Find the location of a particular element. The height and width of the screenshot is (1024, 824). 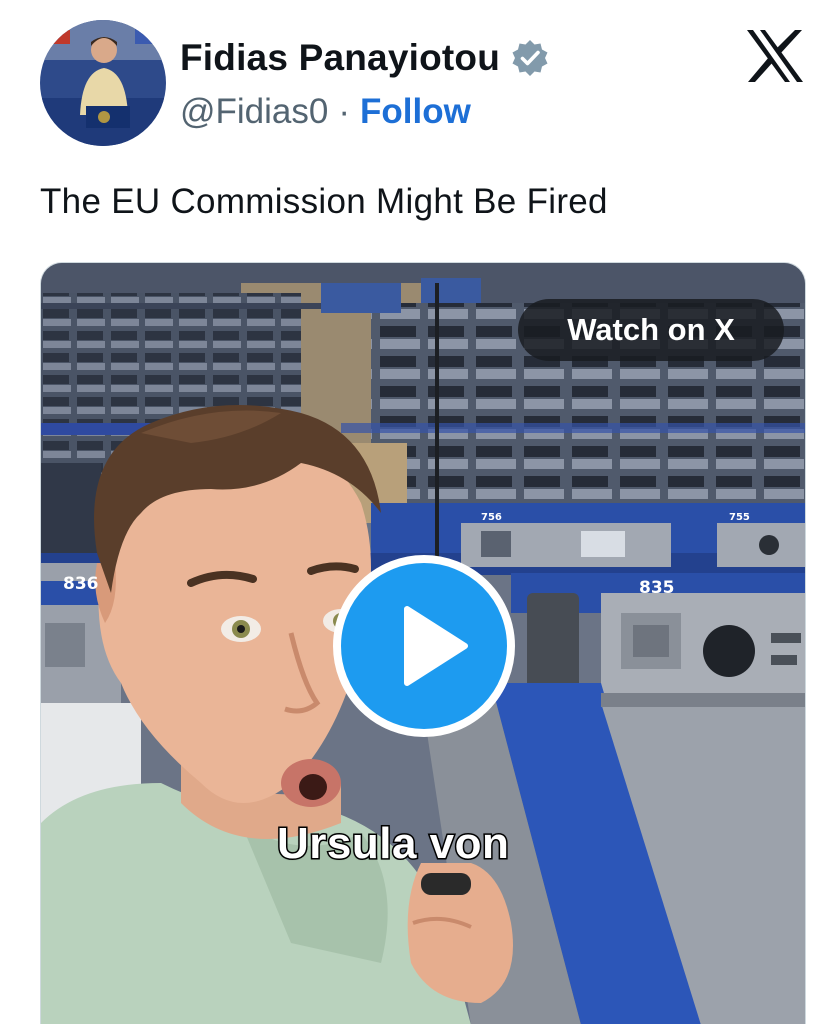

avatar is located at coordinates (103, 83).